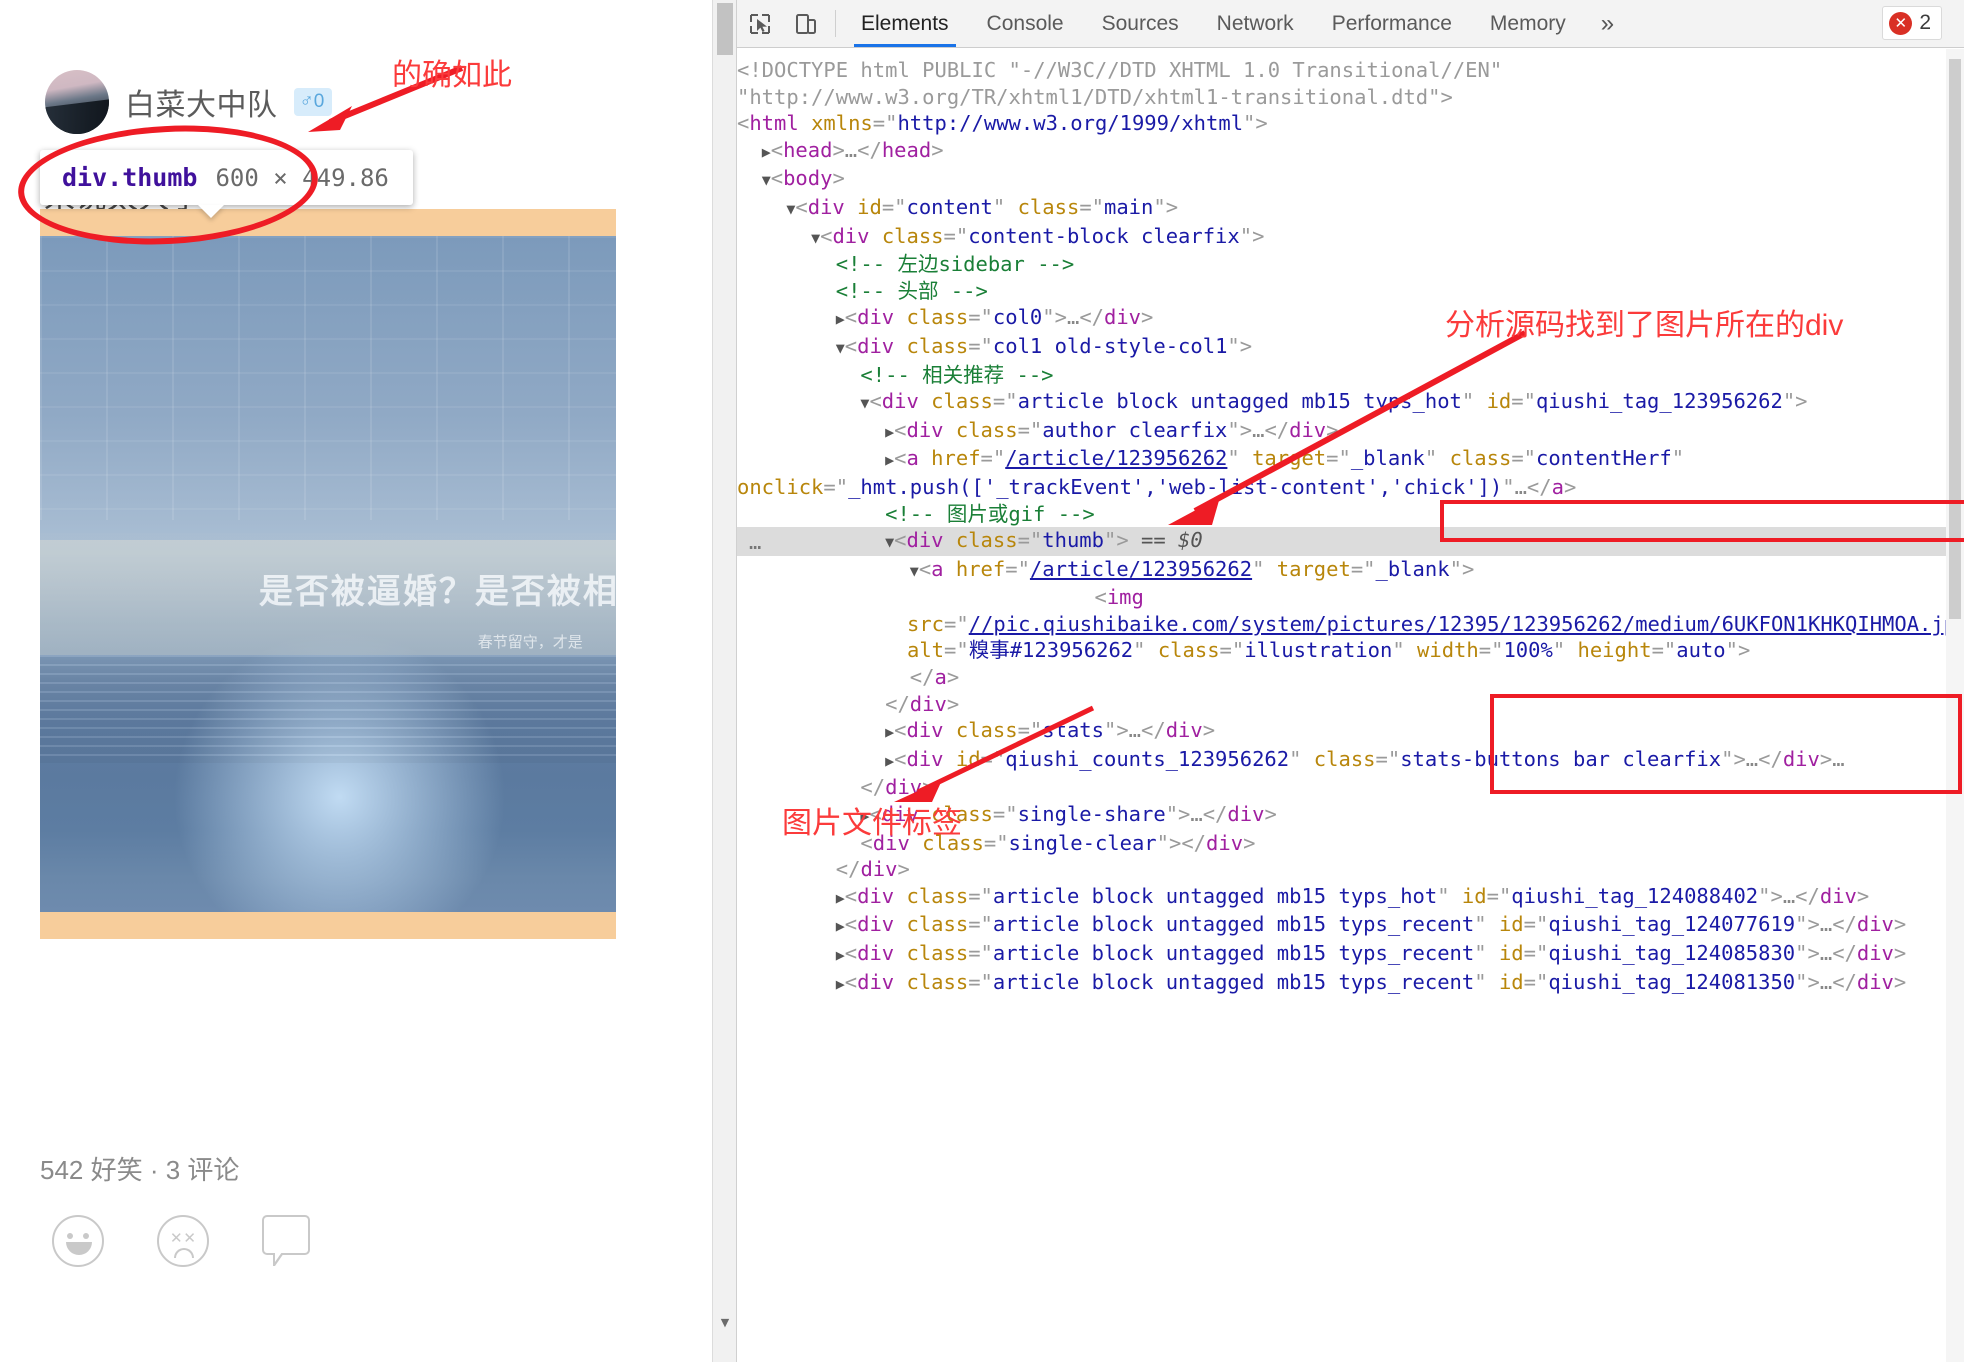  I want to click on annotation-confirm-note: 的确如此, so click(452, 75).